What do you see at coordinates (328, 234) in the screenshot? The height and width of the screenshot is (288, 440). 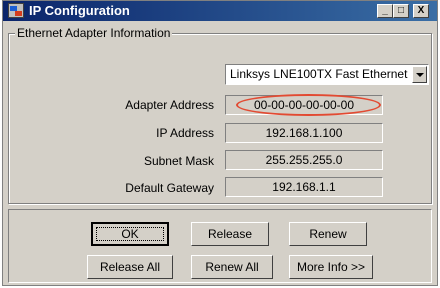 I see `renew-button: Renew` at bounding box center [328, 234].